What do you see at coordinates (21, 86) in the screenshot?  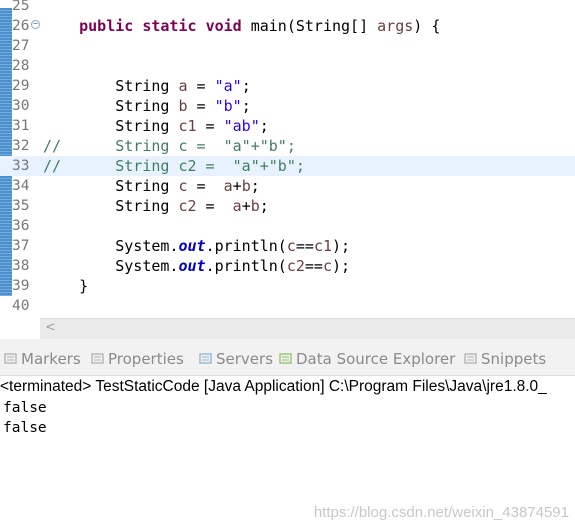 I see `line-number: 29` at bounding box center [21, 86].